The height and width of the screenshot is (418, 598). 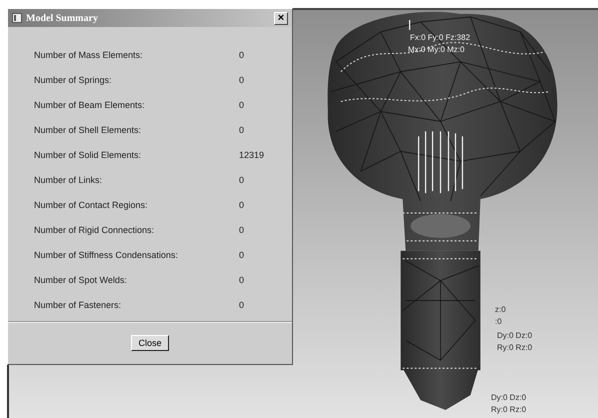 What do you see at coordinates (90, 105) in the screenshot?
I see `stat-label: Number of Beam Elements:` at bounding box center [90, 105].